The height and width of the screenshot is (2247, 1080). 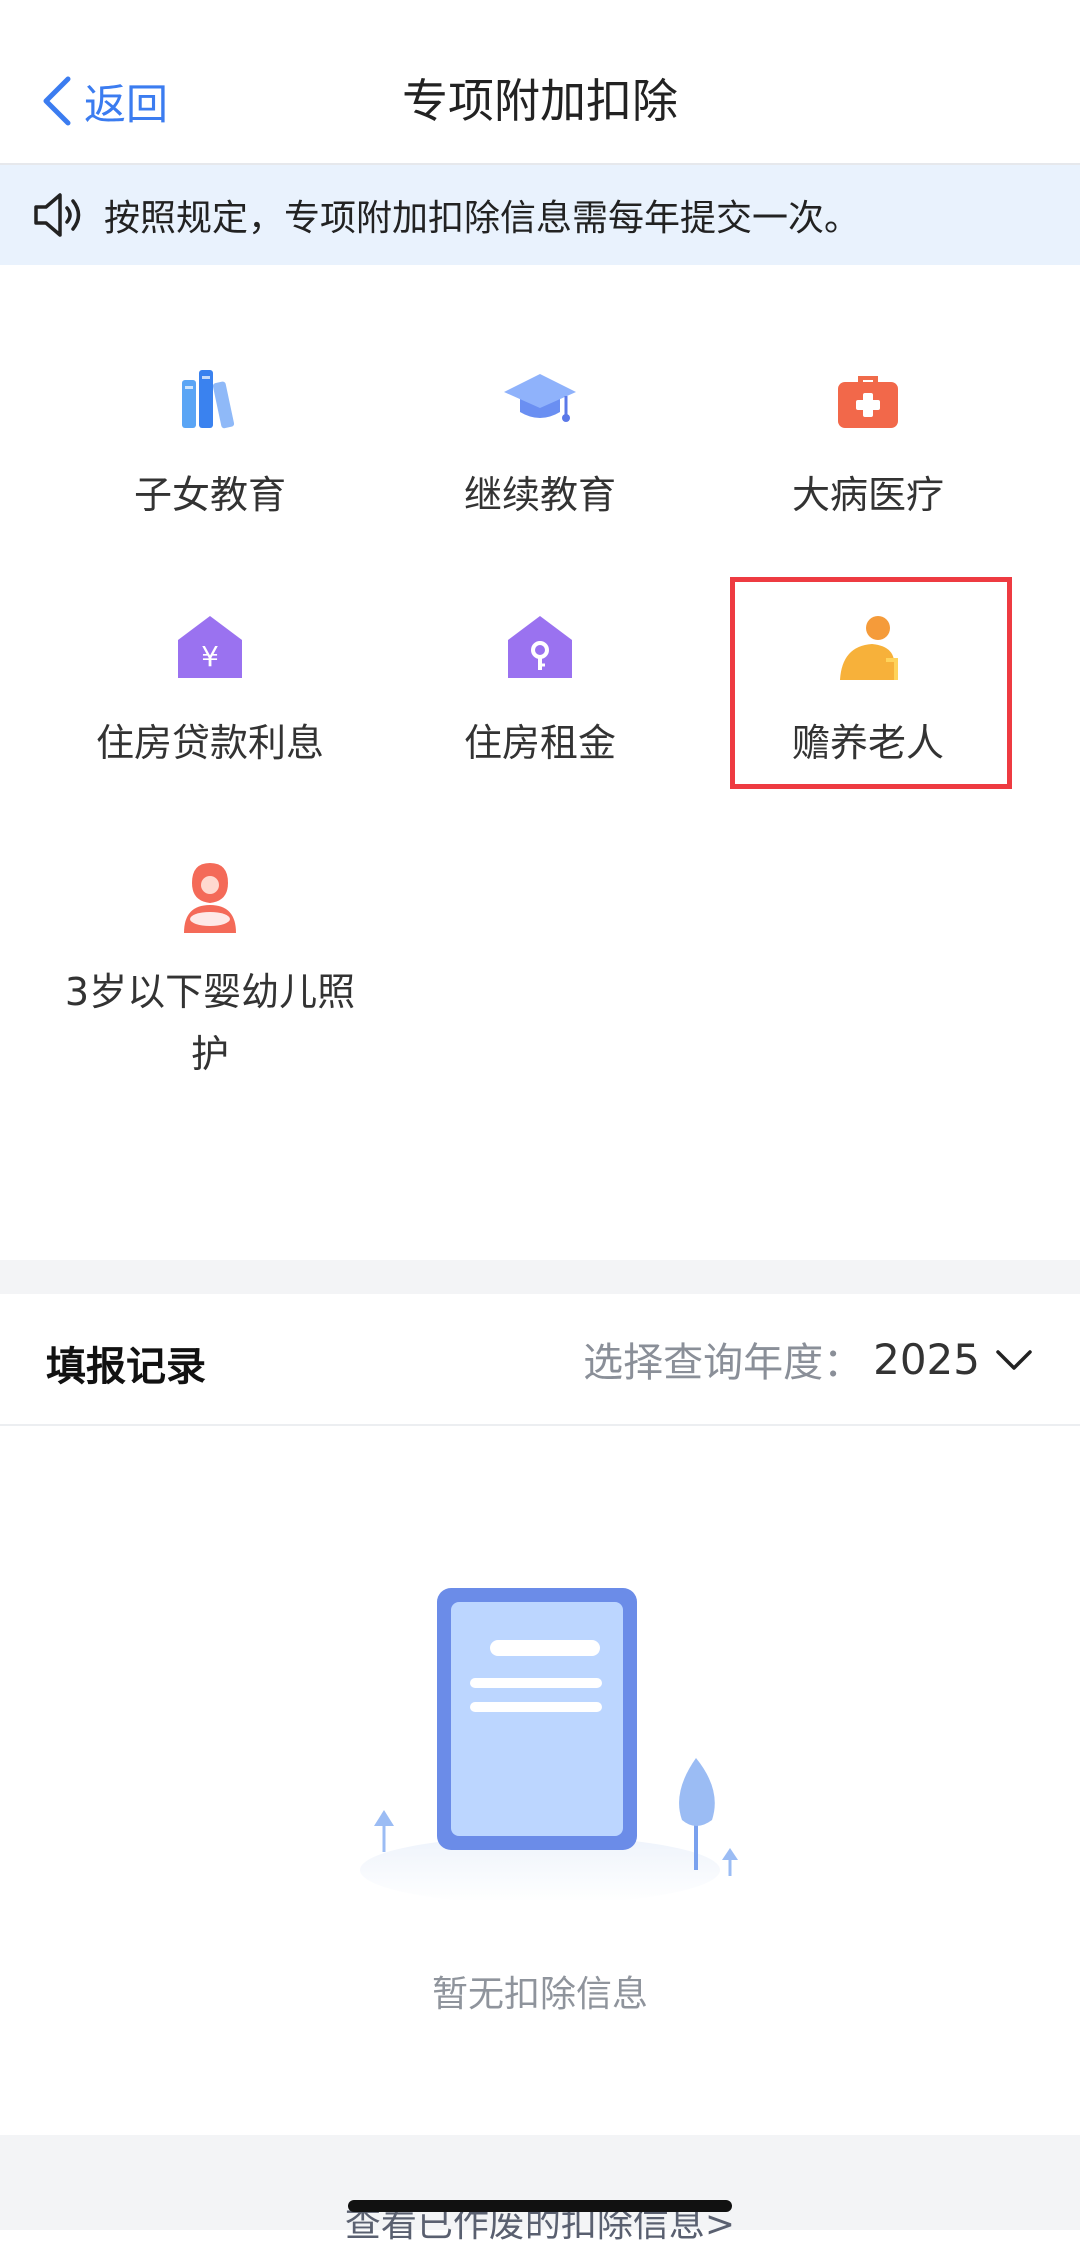 I want to click on books-icon, so click(x=208, y=399).